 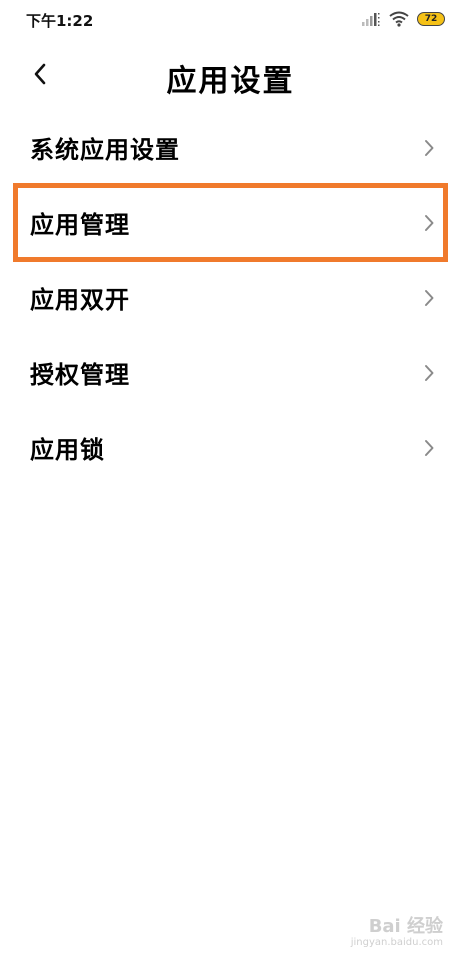 I want to click on battery-level: 72, so click(x=431, y=18).